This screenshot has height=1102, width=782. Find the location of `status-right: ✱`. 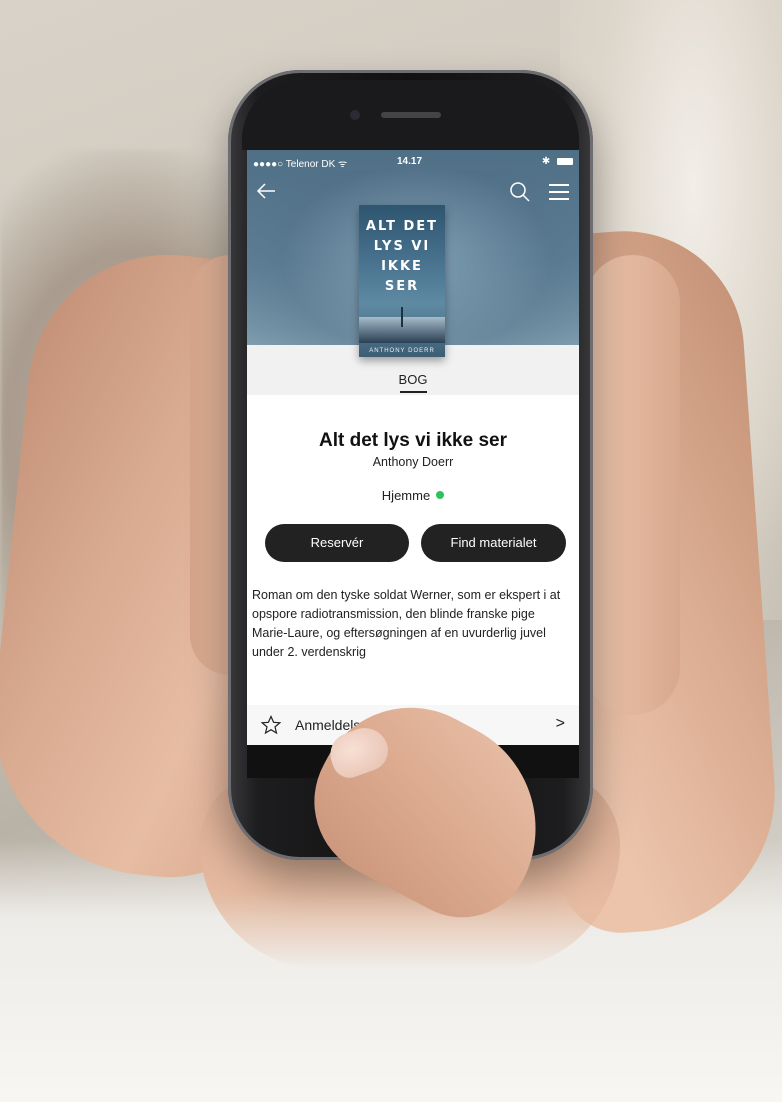

status-right: ✱ is located at coordinates (557, 161).